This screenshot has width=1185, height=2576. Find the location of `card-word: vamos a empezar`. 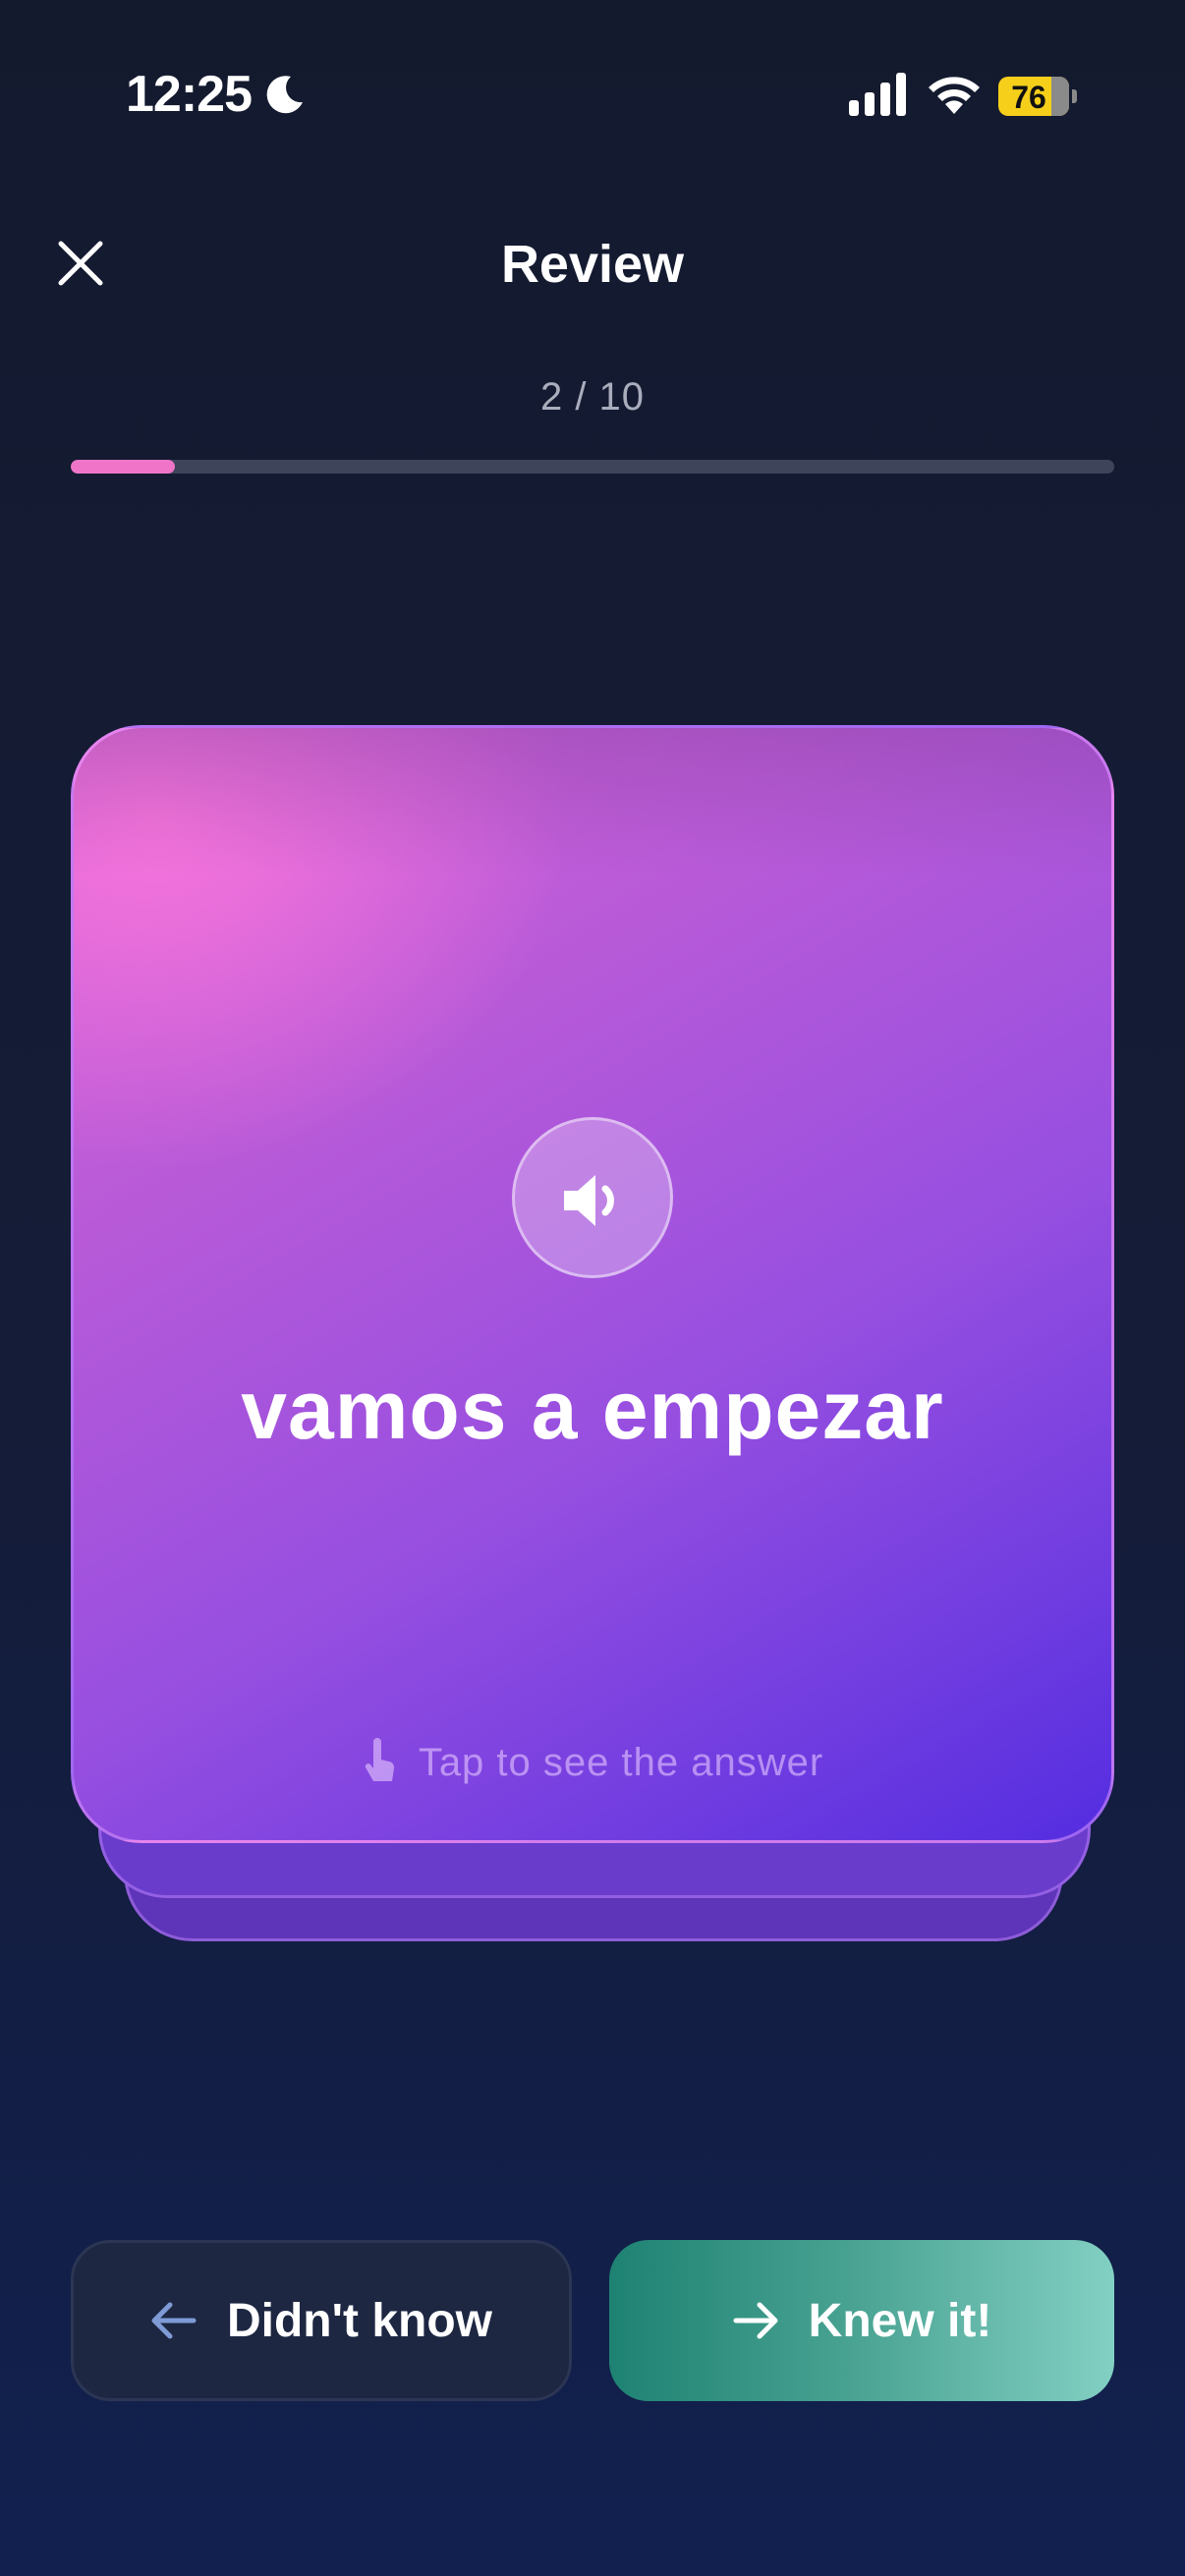

card-word: vamos a empezar is located at coordinates (592, 1410).